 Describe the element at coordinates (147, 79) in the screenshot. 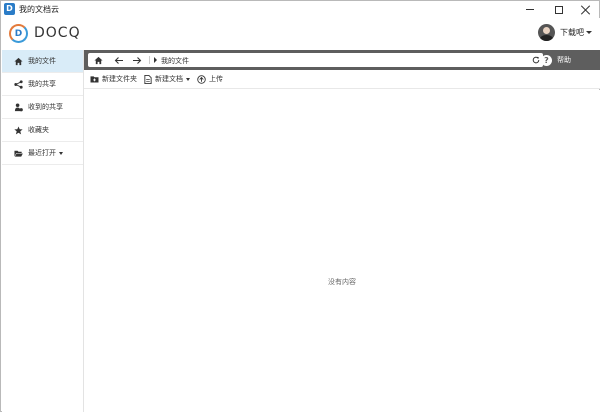

I see `document-icon` at that location.